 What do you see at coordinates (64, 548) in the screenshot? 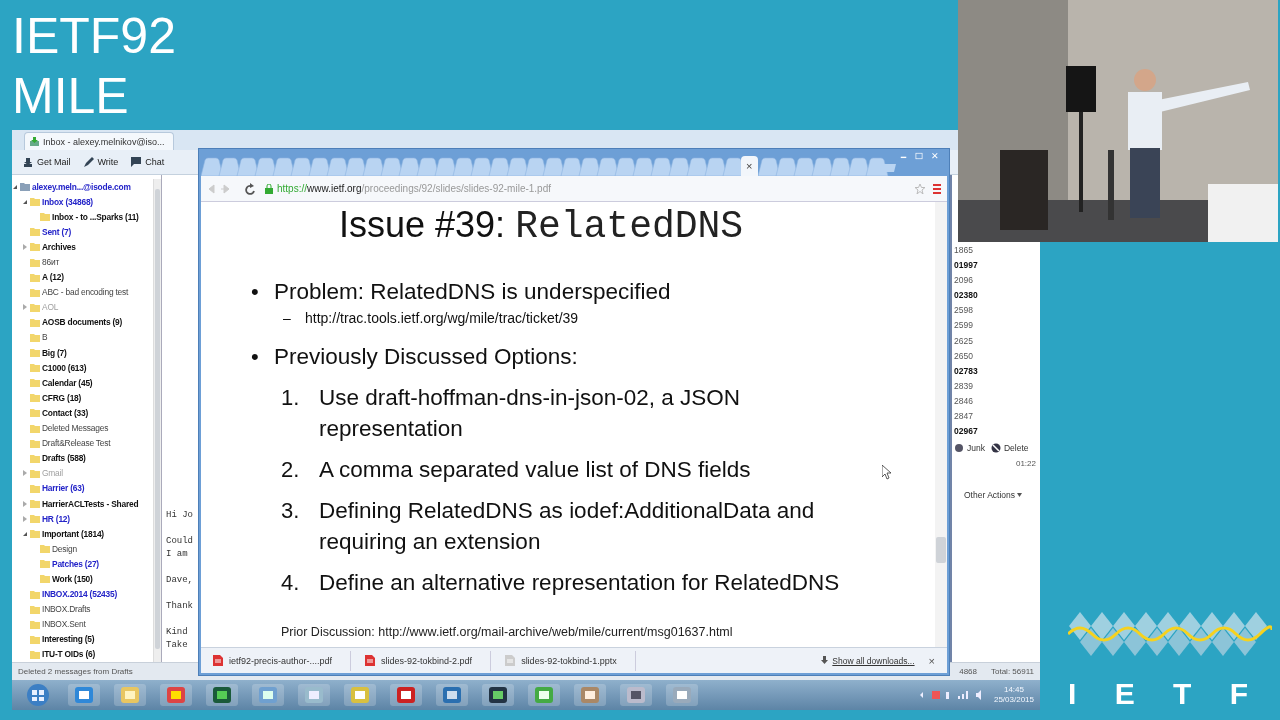
I see `folder-item: Design` at bounding box center [64, 548].